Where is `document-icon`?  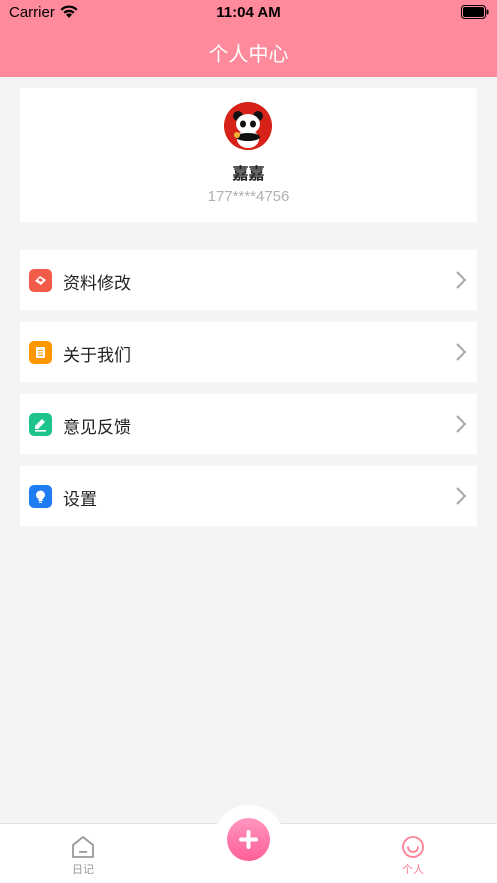
document-icon is located at coordinates (40, 352).